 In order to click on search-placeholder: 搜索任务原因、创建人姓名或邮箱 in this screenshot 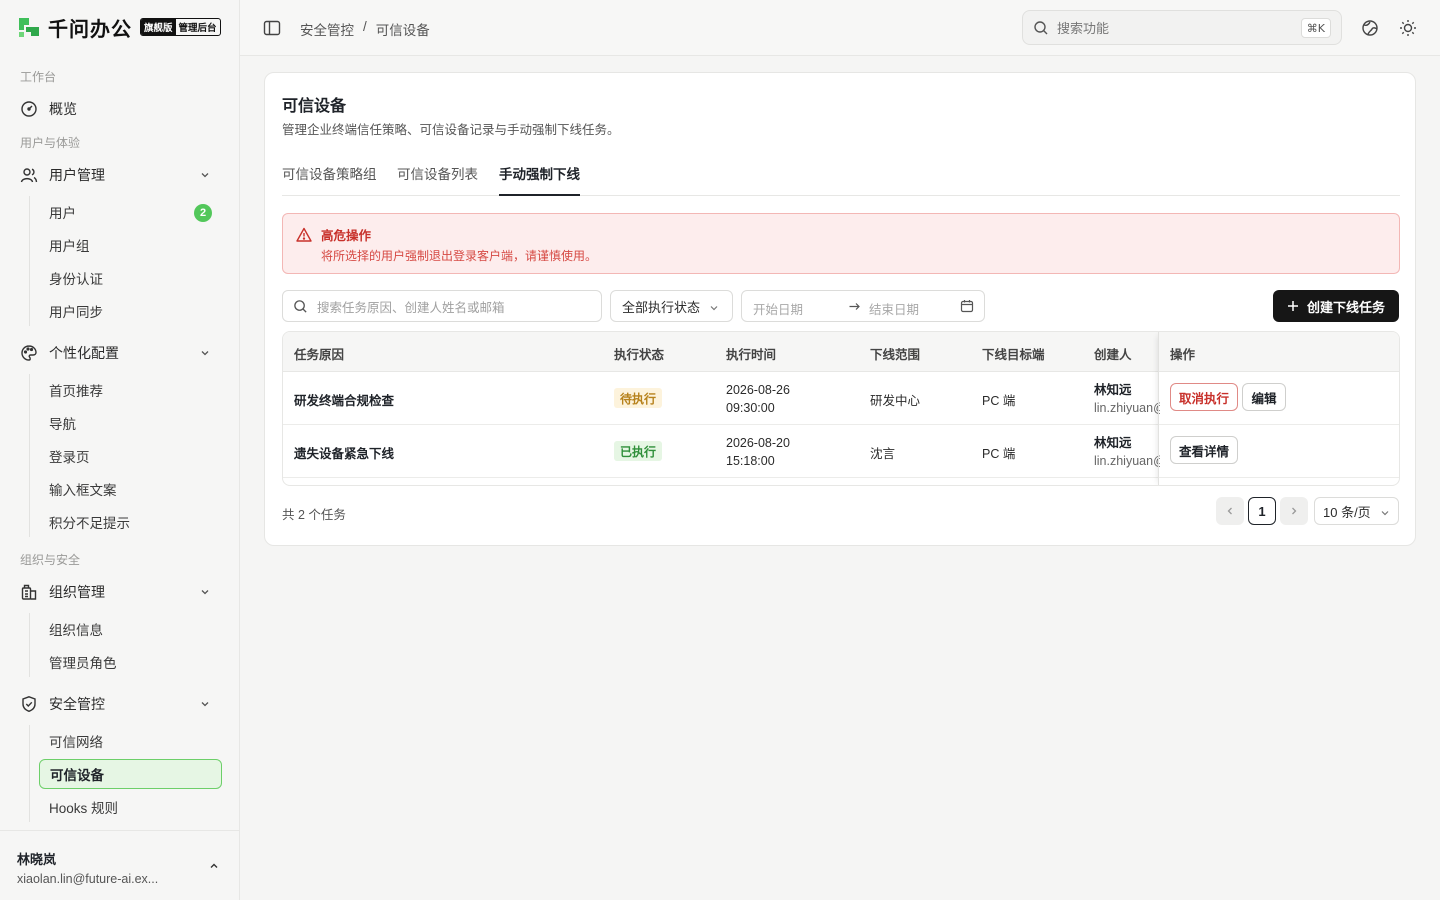, I will do `click(411, 307)`.